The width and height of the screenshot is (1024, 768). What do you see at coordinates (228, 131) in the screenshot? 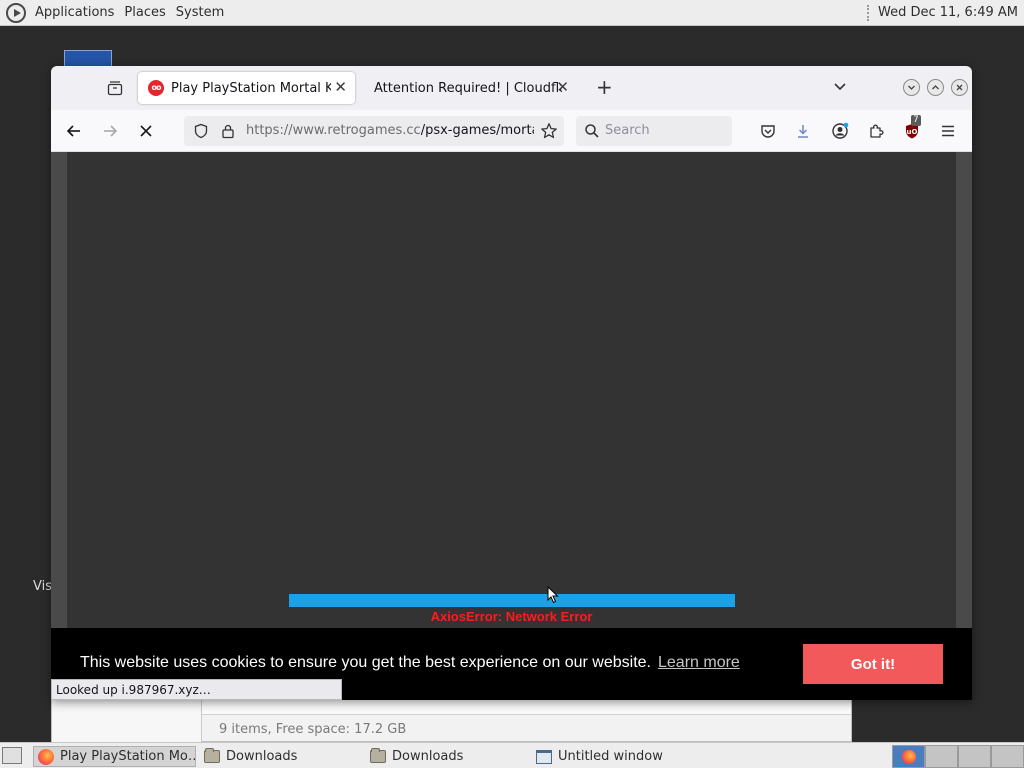
I see `lock-icon` at bounding box center [228, 131].